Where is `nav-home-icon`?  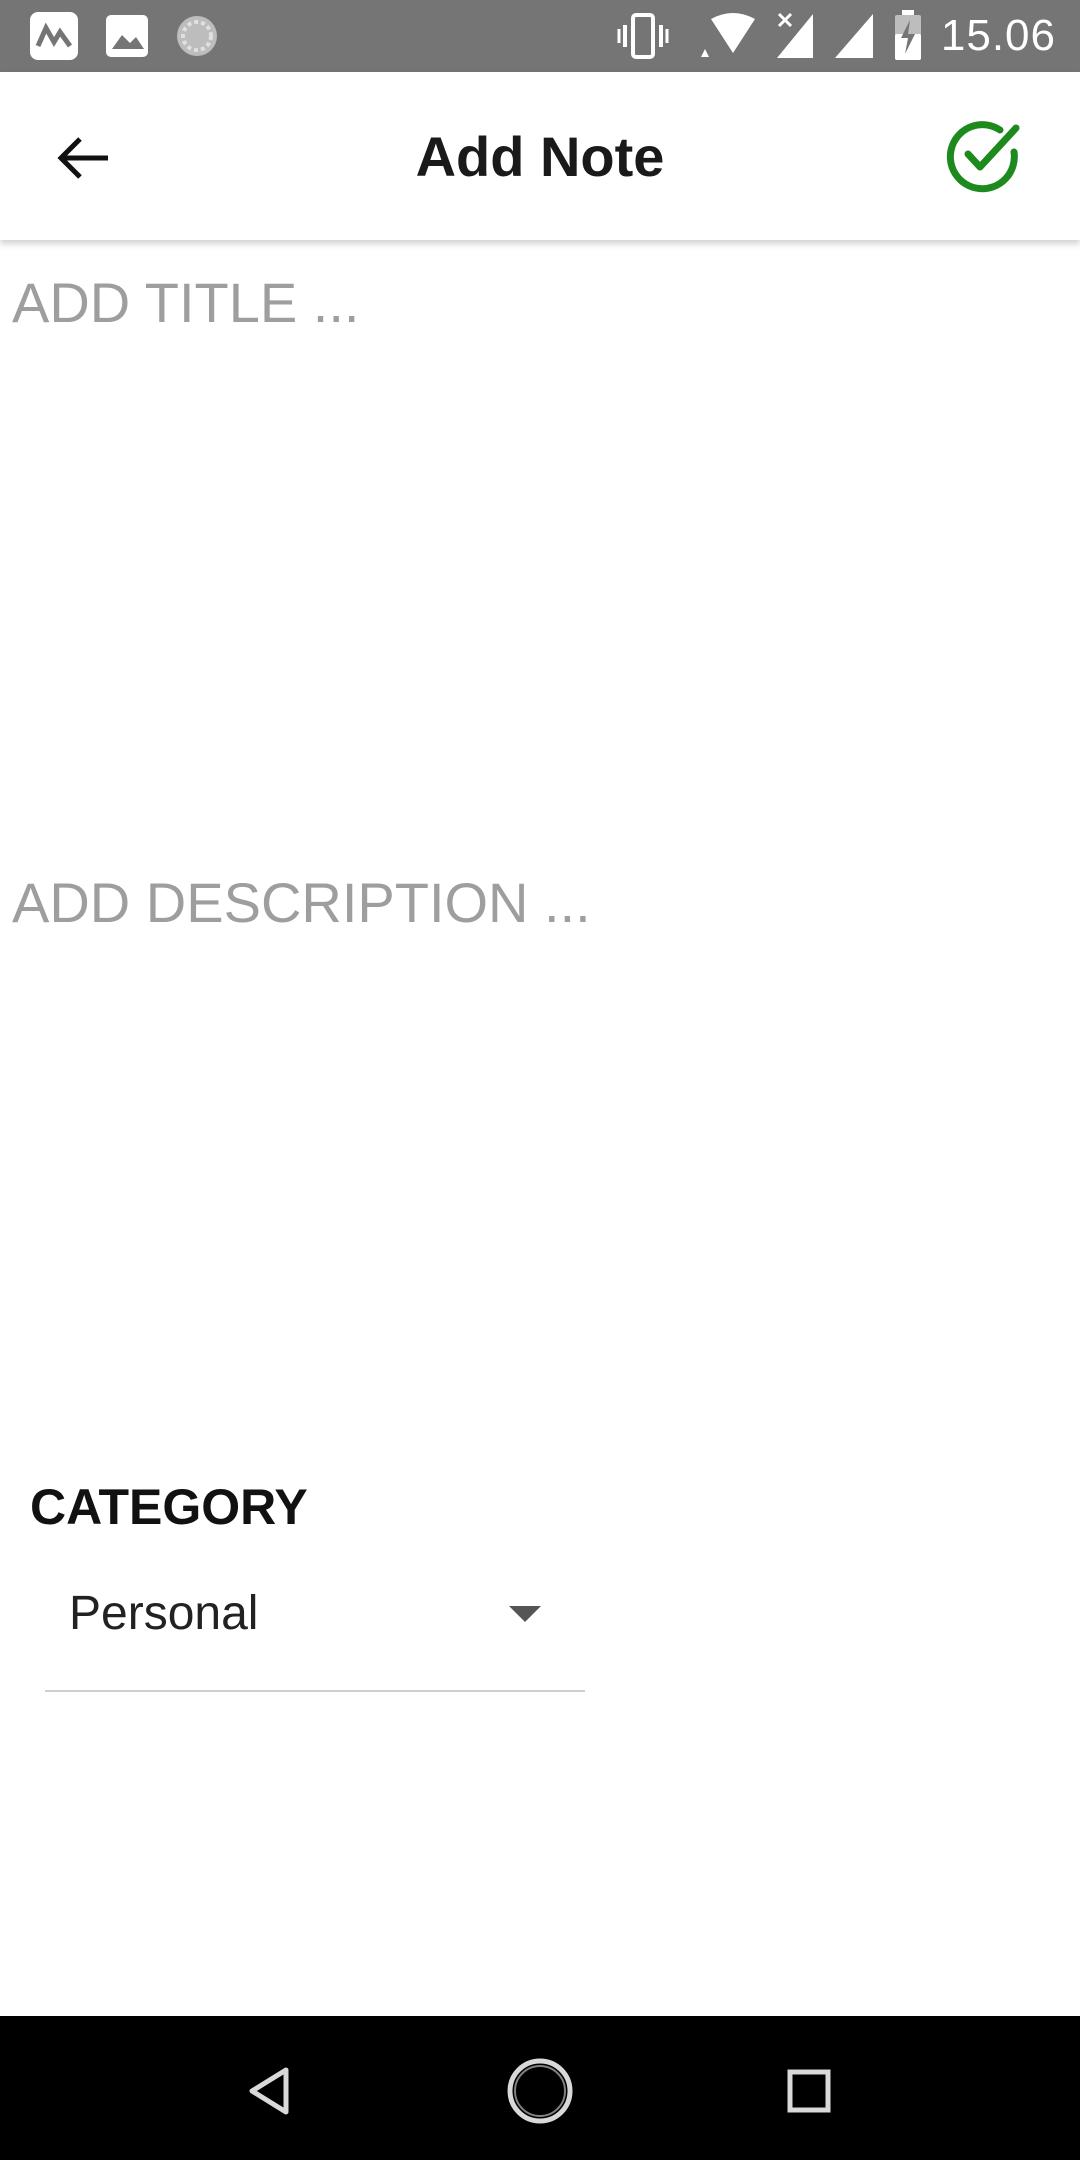 nav-home-icon is located at coordinates (540, 2091).